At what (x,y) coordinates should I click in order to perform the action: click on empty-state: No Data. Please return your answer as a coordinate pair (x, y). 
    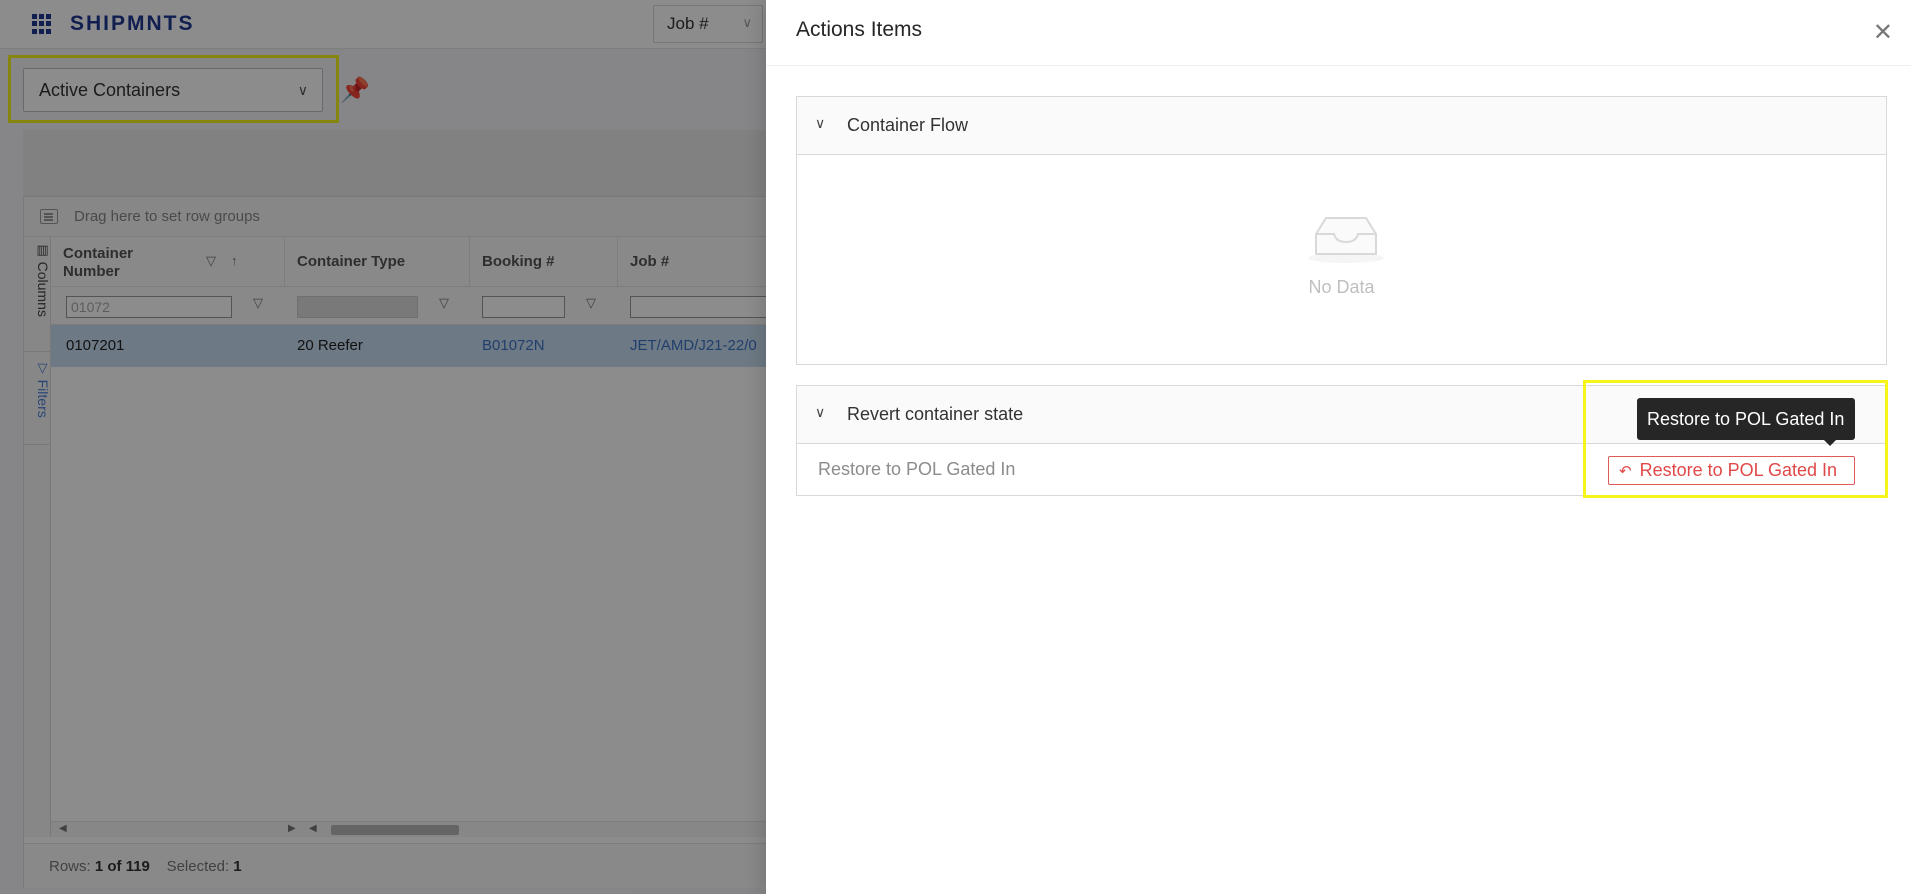
    Looking at the image, I should click on (1341, 259).